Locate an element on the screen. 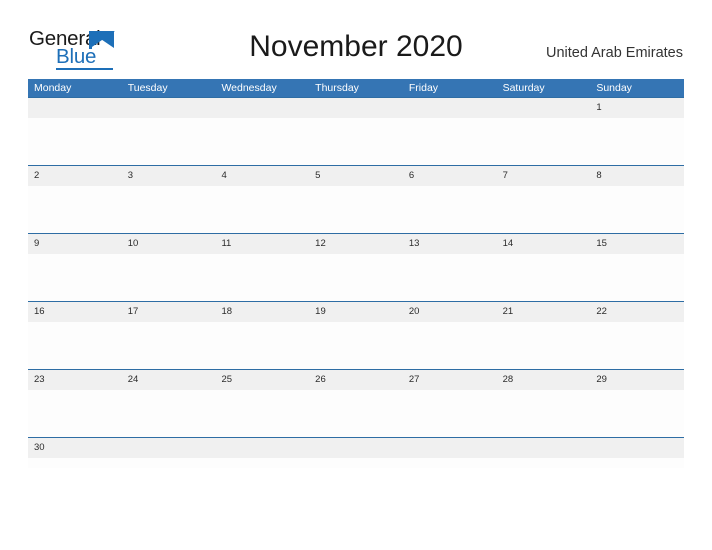 The width and height of the screenshot is (712, 550). weekday-header-friday: Friday is located at coordinates (423, 88).